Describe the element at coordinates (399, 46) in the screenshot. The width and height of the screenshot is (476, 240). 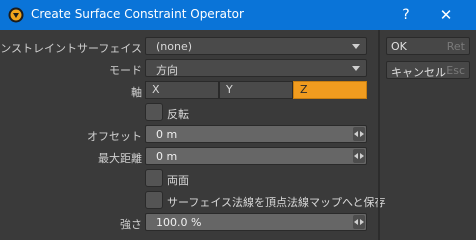
I see `ok-label: OK` at that location.